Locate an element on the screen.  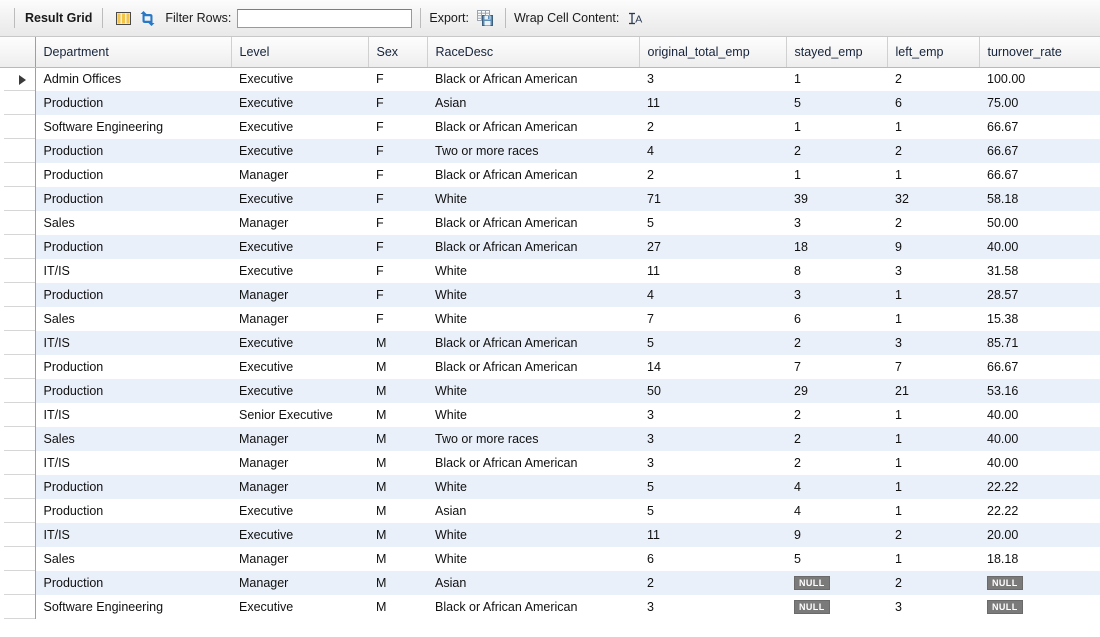
cell-stayed-emp: 9 is located at coordinates (836, 535).